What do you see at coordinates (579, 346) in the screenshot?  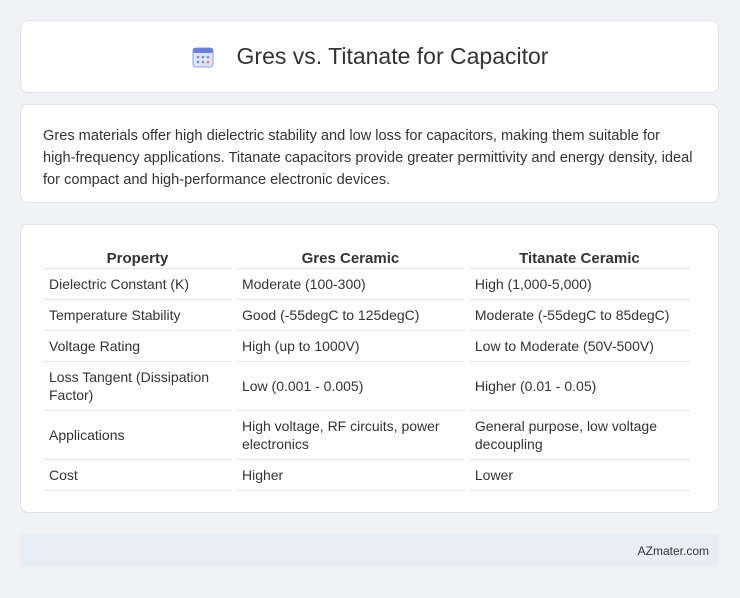 I see `titanate-cell: Low to Moderate (50V-500V)` at bounding box center [579, 346].